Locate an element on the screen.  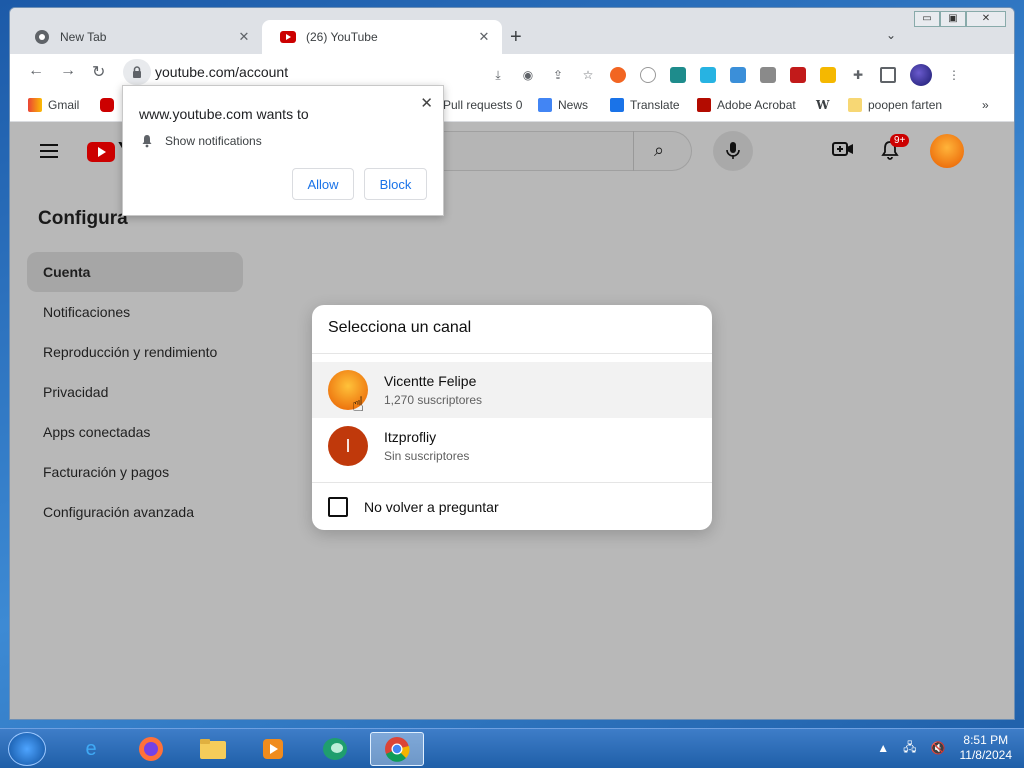
channel-option: I Itzprofliy Sin suscriptores is located at coordinates (512, 446).